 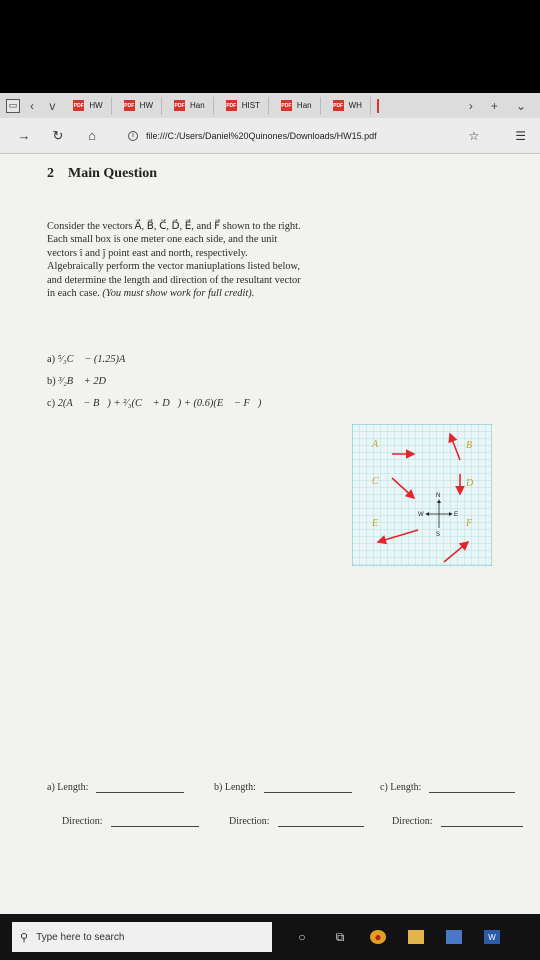 I want to click on compass-n: N, so click(x=438, y=496).